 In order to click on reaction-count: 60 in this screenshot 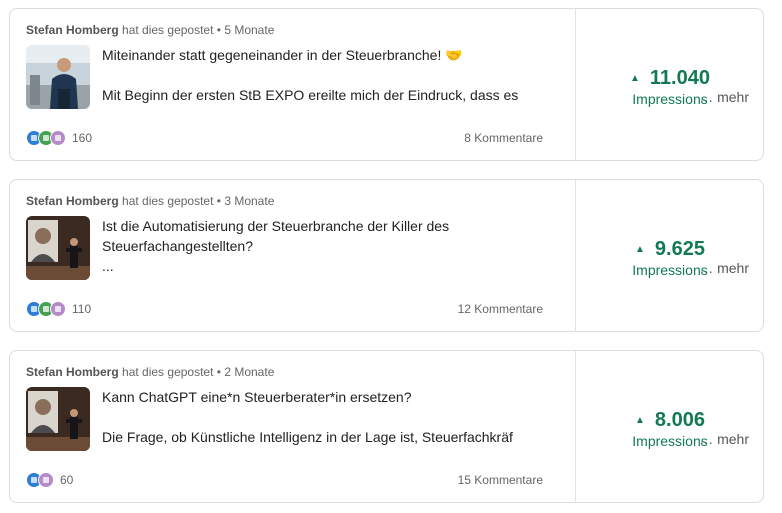, I will do `click(67, 480)`.